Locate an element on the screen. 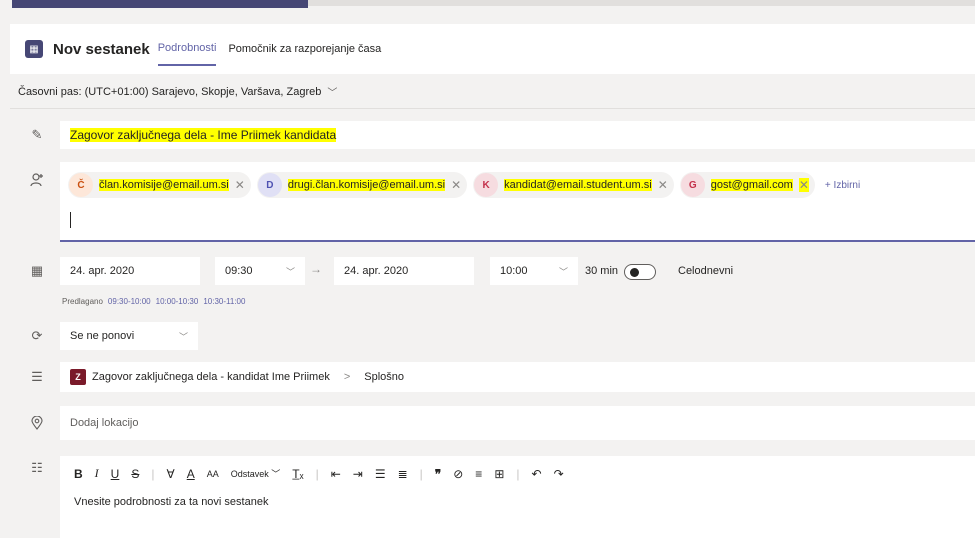 This screenshot has width=975, height=538. details-icon: ☷ is located at coordinates (37, 467).